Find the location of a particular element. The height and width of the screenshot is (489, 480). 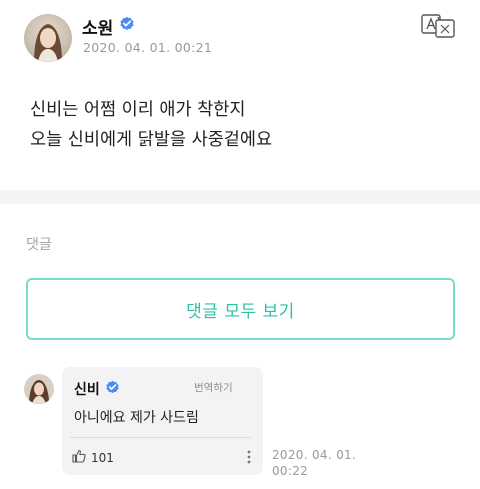

comment-author-row: 신비 is located at coordinates (97, 389).